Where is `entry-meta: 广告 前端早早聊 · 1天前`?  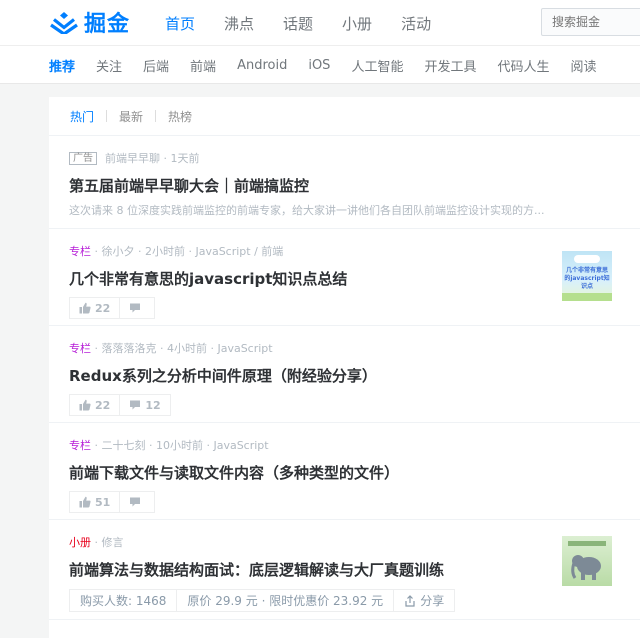
entry-meta: 广告 前端早早聊 · 1天前 is located at coordinates (344, 159).